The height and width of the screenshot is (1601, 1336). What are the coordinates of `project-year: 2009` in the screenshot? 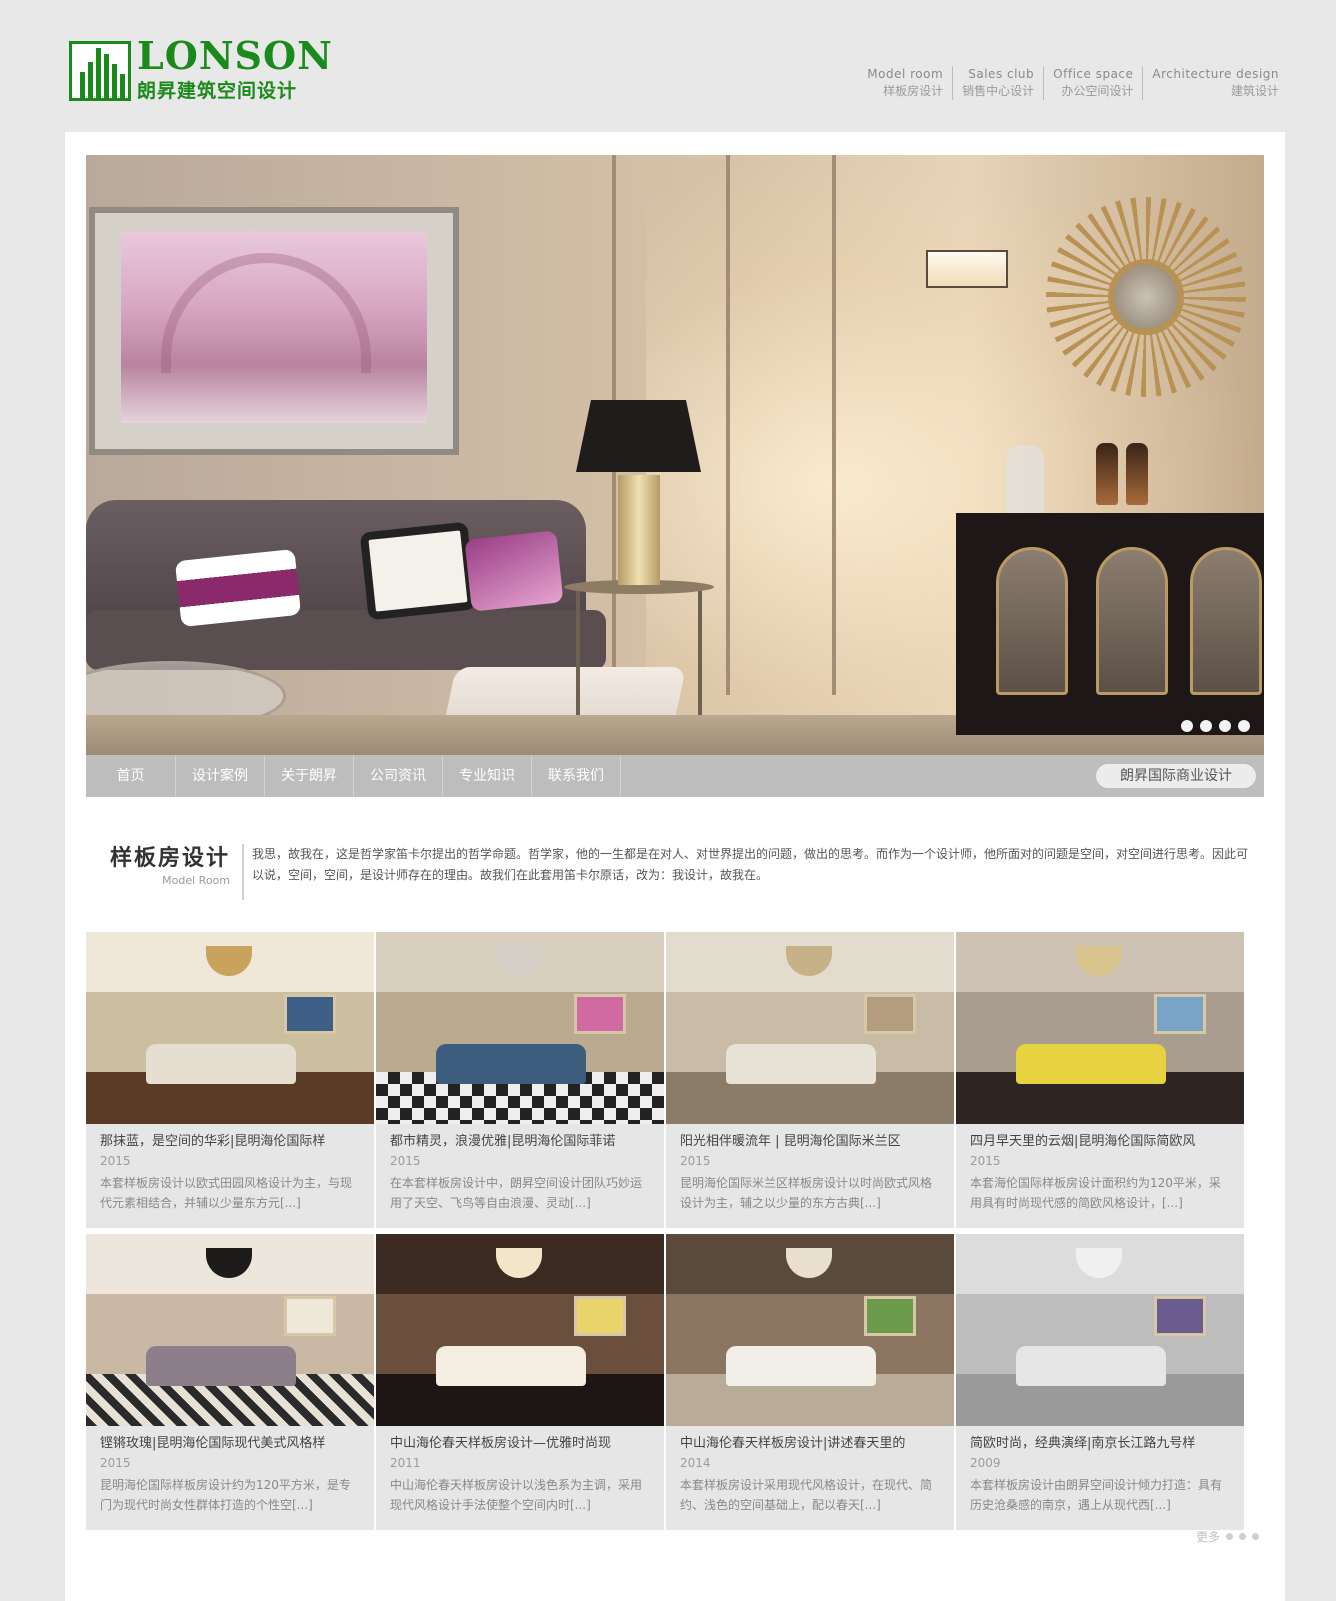 It's located at (985, 1463).